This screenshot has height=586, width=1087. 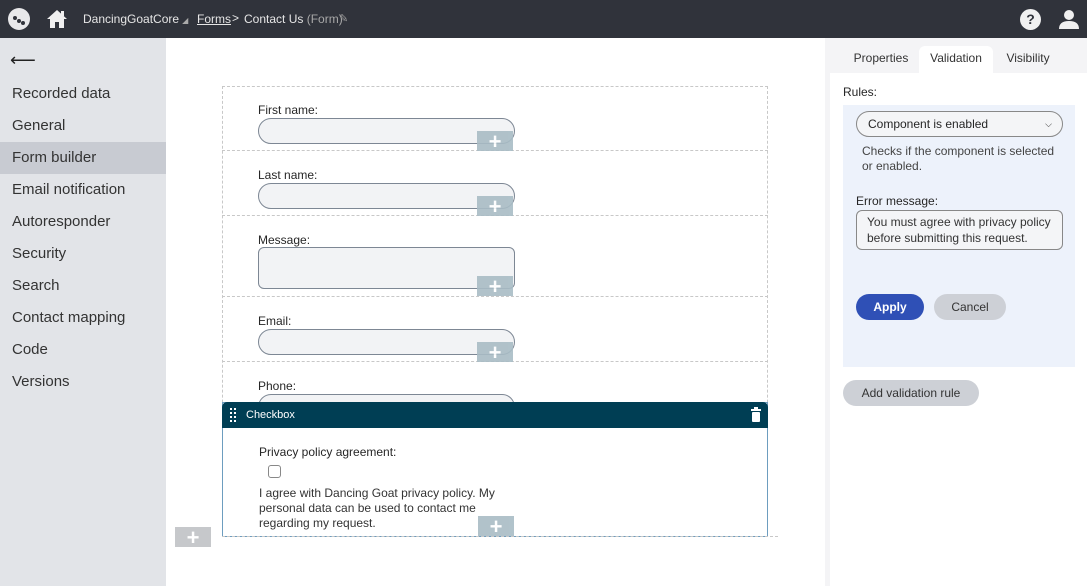 I want to click on field-label: Phone:, so click(x=277, y=386).